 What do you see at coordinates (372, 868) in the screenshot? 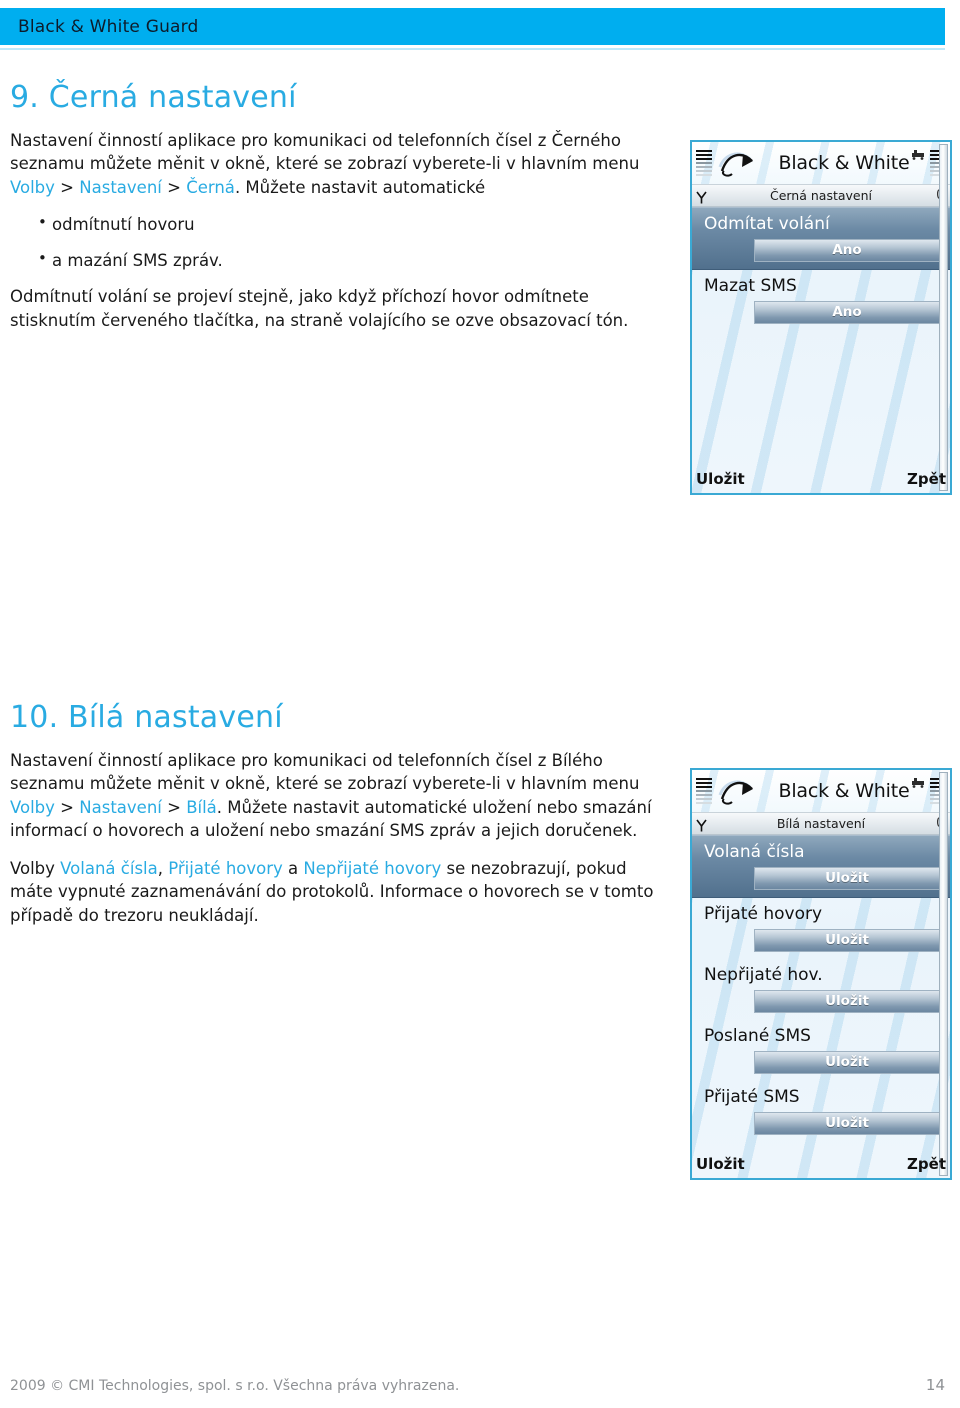
I see `s10-link-neprijate-hovory: Nepřijaté hovory` at bounding box center [372, 868].